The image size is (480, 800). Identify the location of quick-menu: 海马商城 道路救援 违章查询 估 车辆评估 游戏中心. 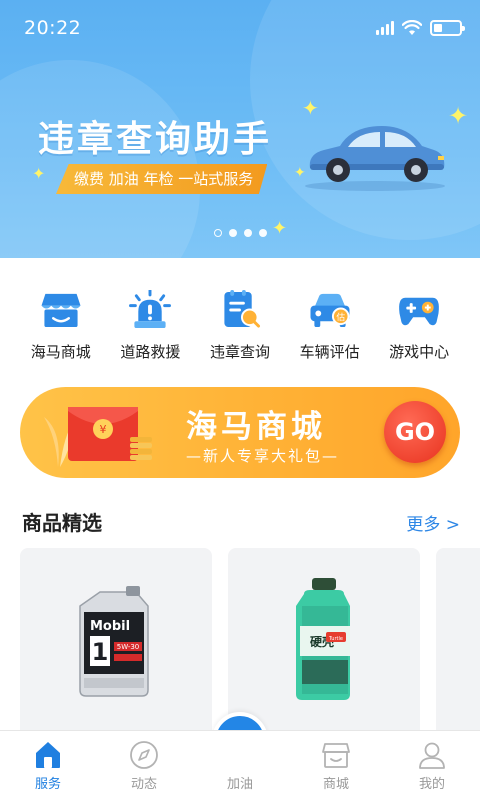
(240, 322).